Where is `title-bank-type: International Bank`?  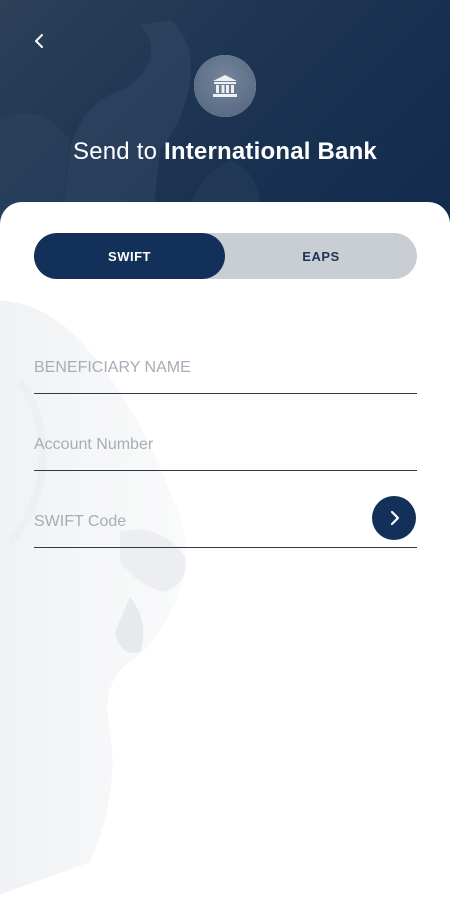
title-bank-type: International Bank is located at coordinates (270, 151).